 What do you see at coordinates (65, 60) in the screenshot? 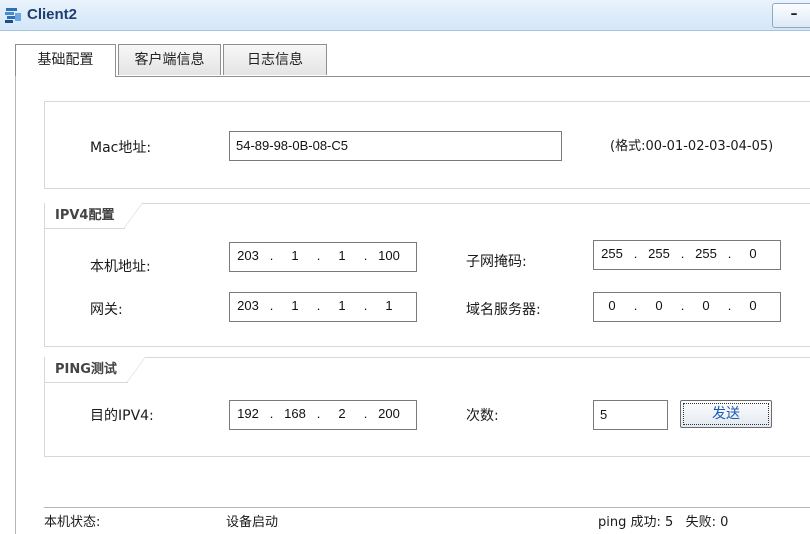
I see `tab-basic-config: 基础配置` at bounding box center [65, 60].